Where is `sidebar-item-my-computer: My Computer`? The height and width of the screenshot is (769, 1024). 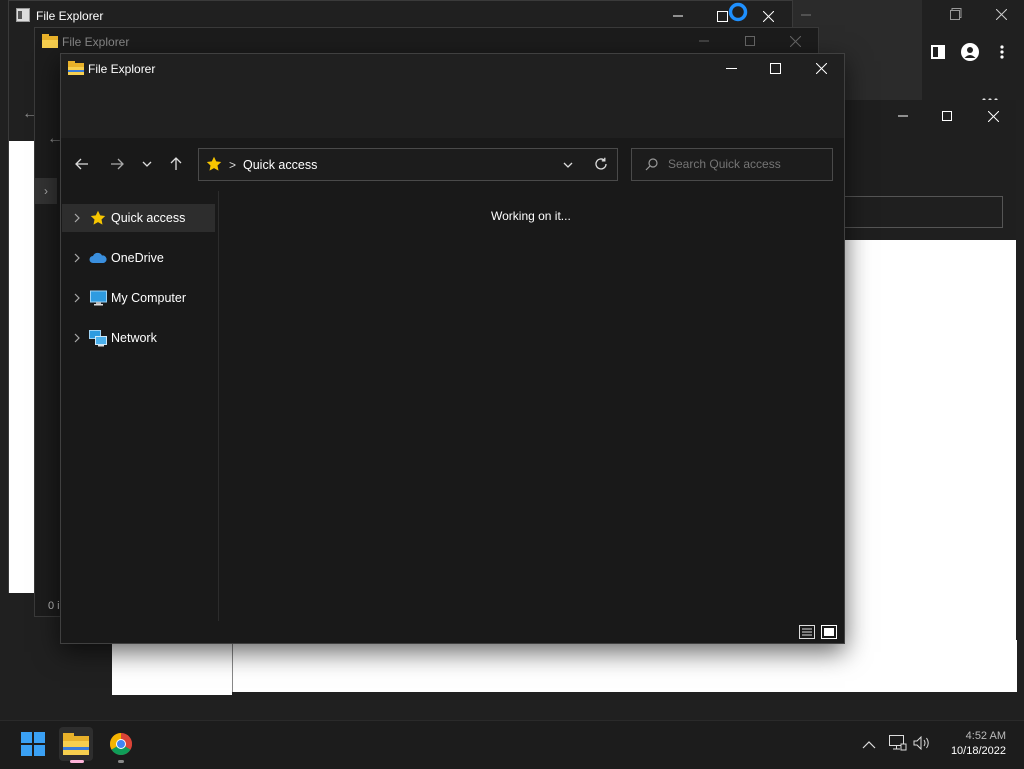 sidebar-item-my-computer: My Computer is located at coordinates (138, 298).